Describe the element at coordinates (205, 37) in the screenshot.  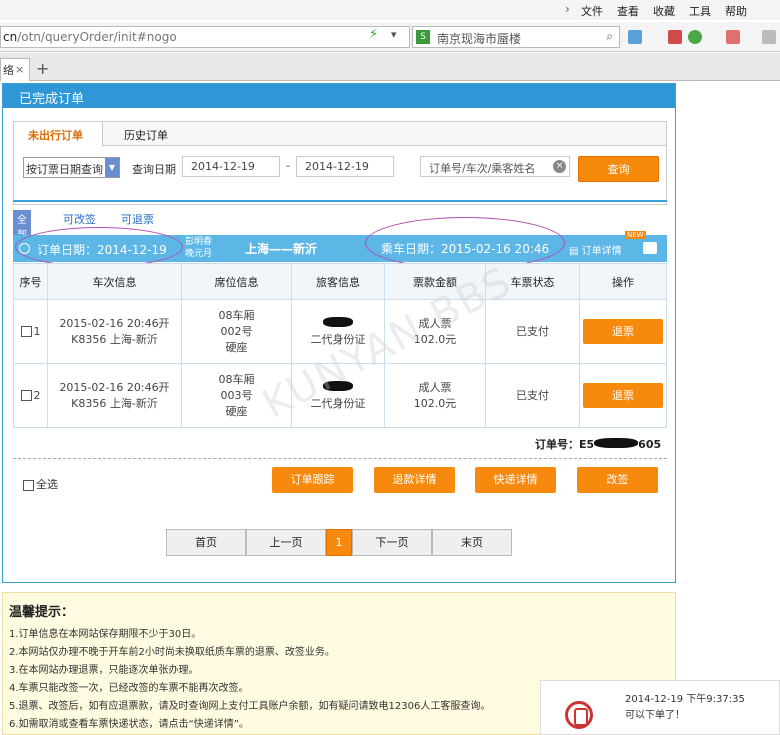
I see `url-field: cn/otn/queryOrder/init#nogo ⚡ ▾` at that location.